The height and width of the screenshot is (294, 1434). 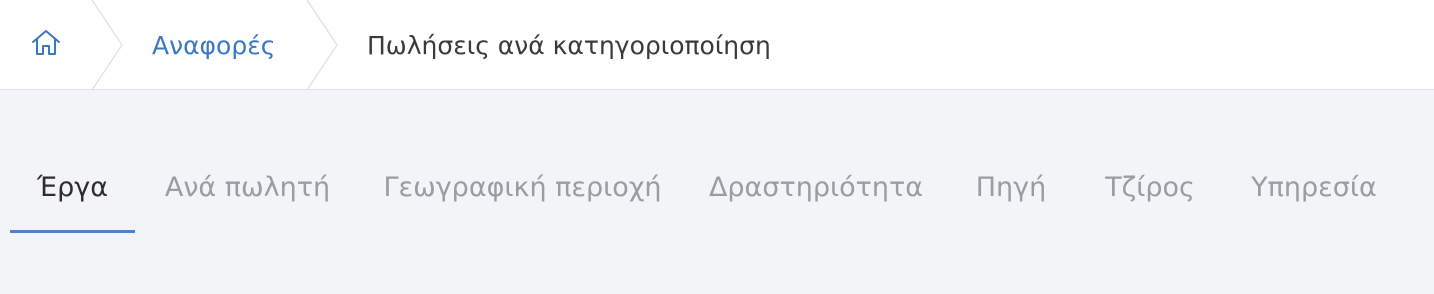 What do you see at coordinates (213, 45) in the screenshot?
I see `breadcrumb-reports-link: Αναφορές` at bounding box center [213, 45].